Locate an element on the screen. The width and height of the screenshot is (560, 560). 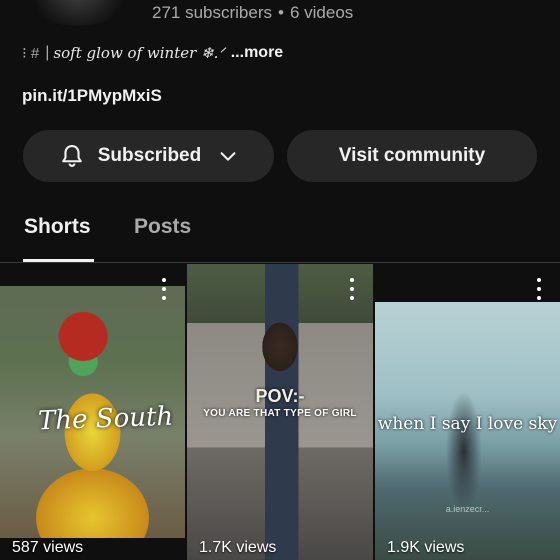
visit-community-label: Visit community is located at coordinates (412, 155).